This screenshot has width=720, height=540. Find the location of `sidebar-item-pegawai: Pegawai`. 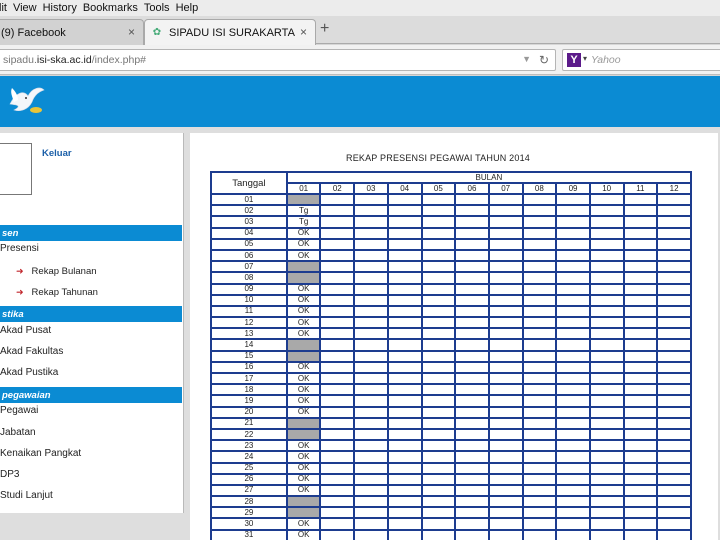

sidebar-item-pegawai: Pegawai is located at coordinates (19, 410).